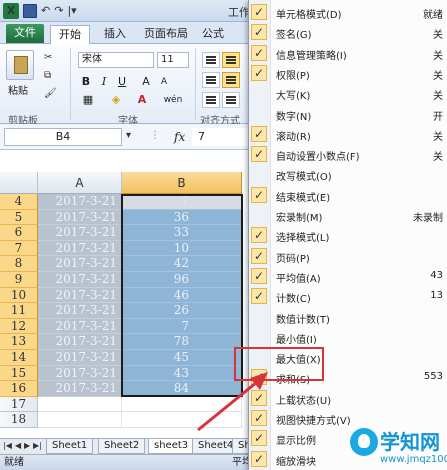 The image size is (447, 470). I want to click on tab-formulas: 公式, so click(213, 34).